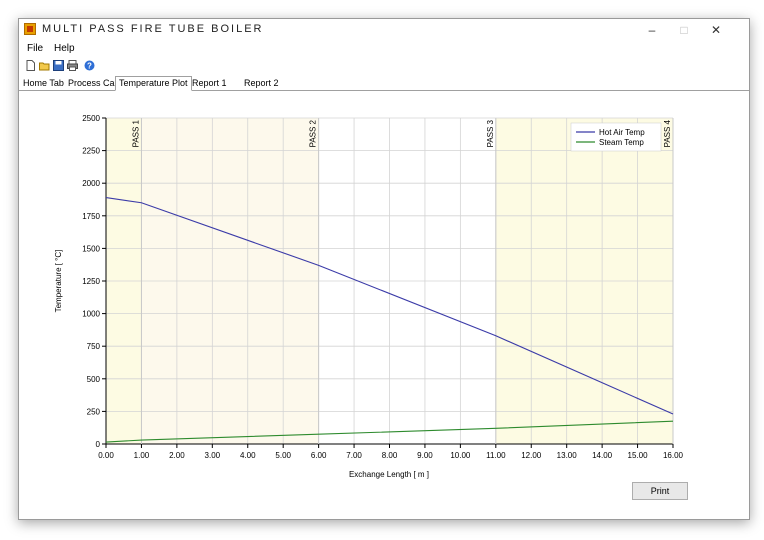  I want to click on y-tick-label: 500, so click(94, 379).